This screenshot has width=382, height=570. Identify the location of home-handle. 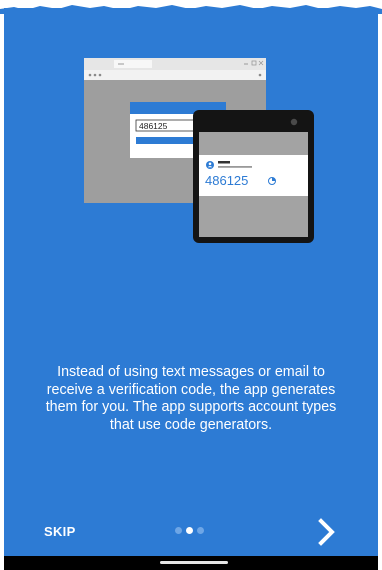
(194, 562).